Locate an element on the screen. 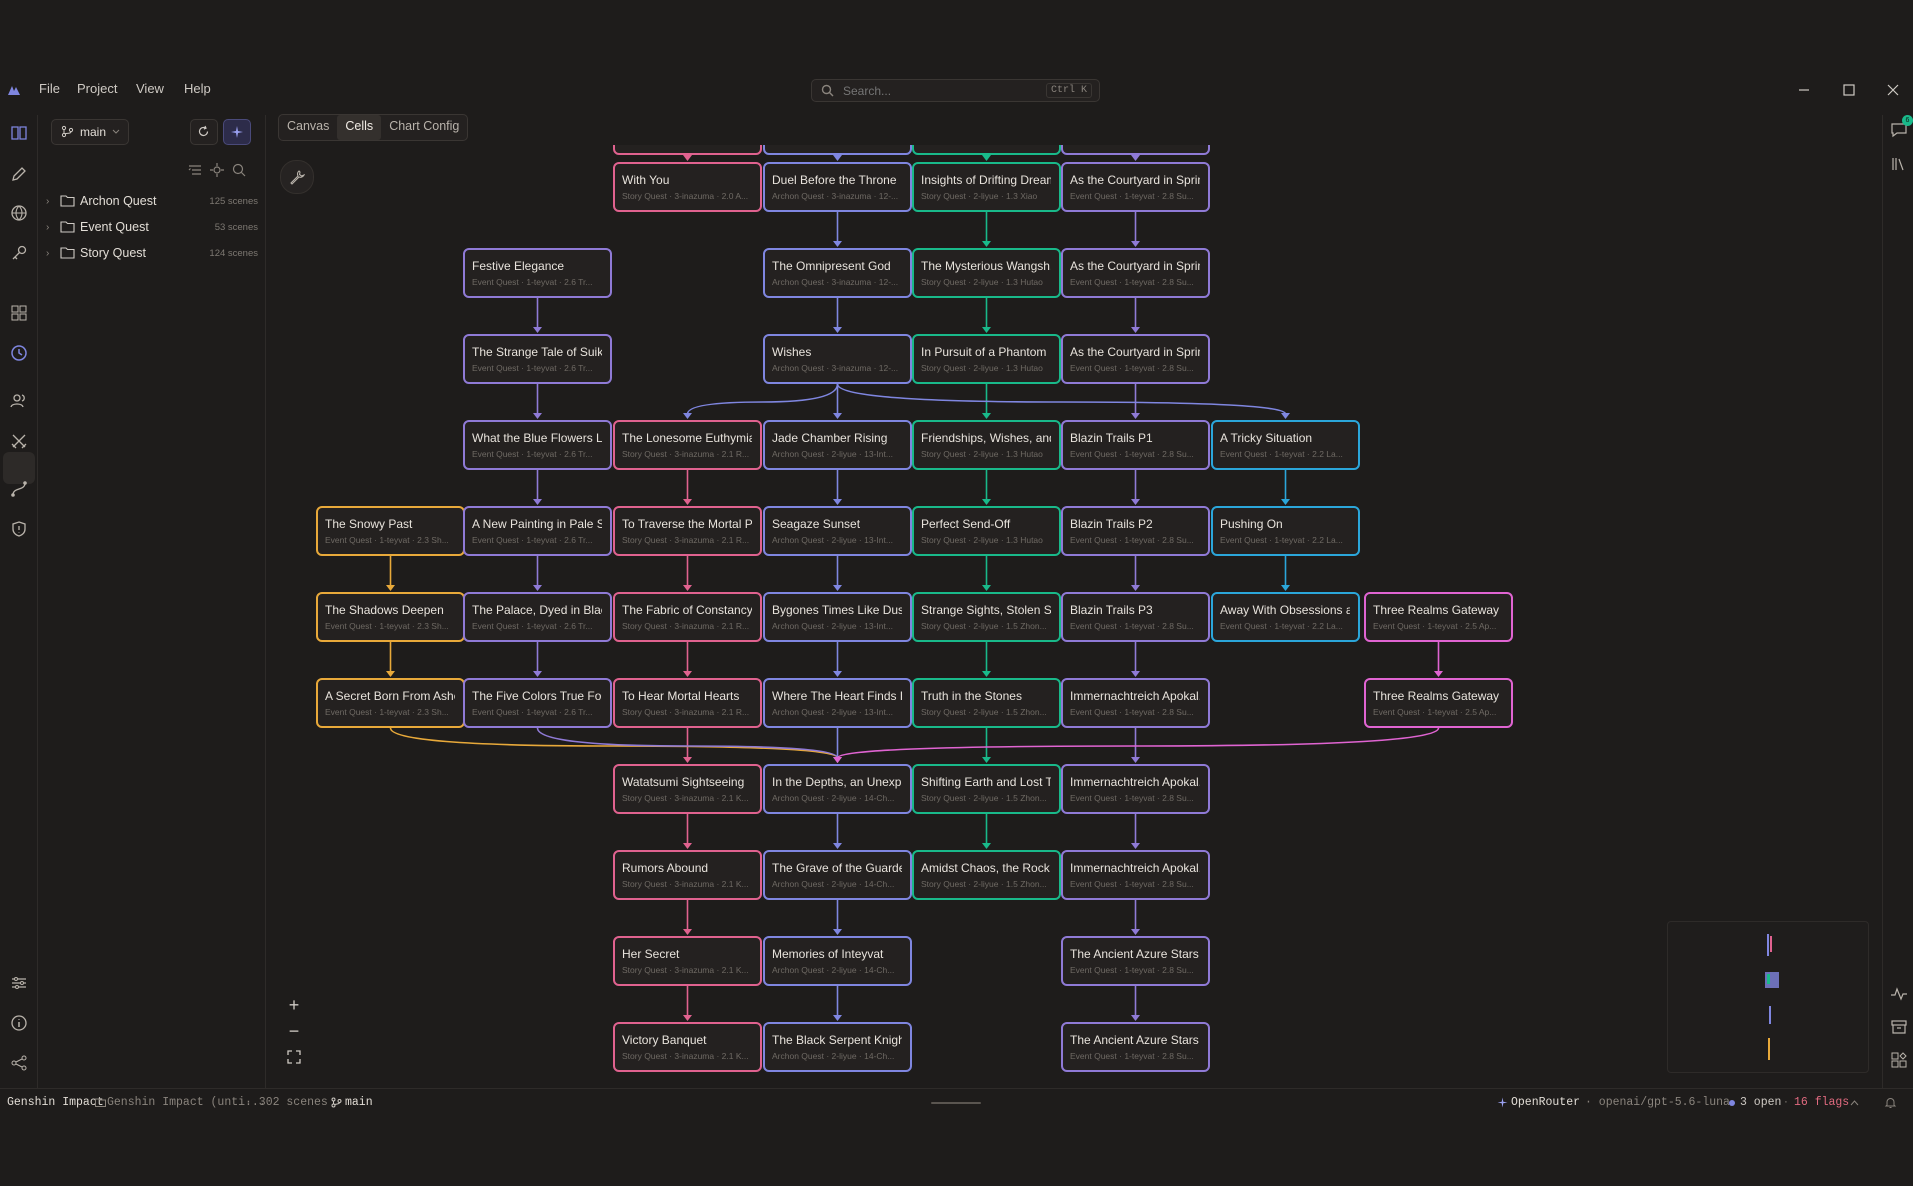 The height and width of the screenshot is (1186, 1913). zoom-out-button: − is located at coordinates (294, 1032).